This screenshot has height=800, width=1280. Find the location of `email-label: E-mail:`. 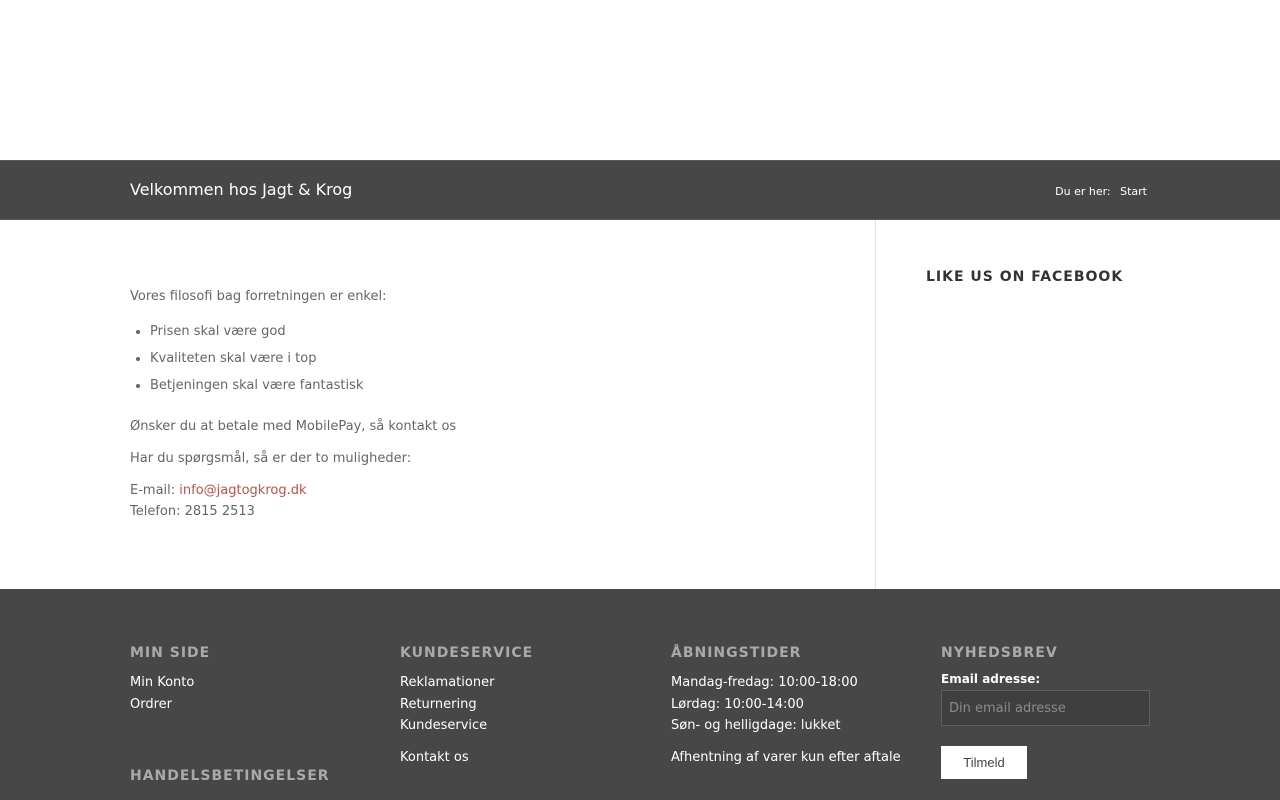

email-label: E-mail: is located at coordinates (153, 490).